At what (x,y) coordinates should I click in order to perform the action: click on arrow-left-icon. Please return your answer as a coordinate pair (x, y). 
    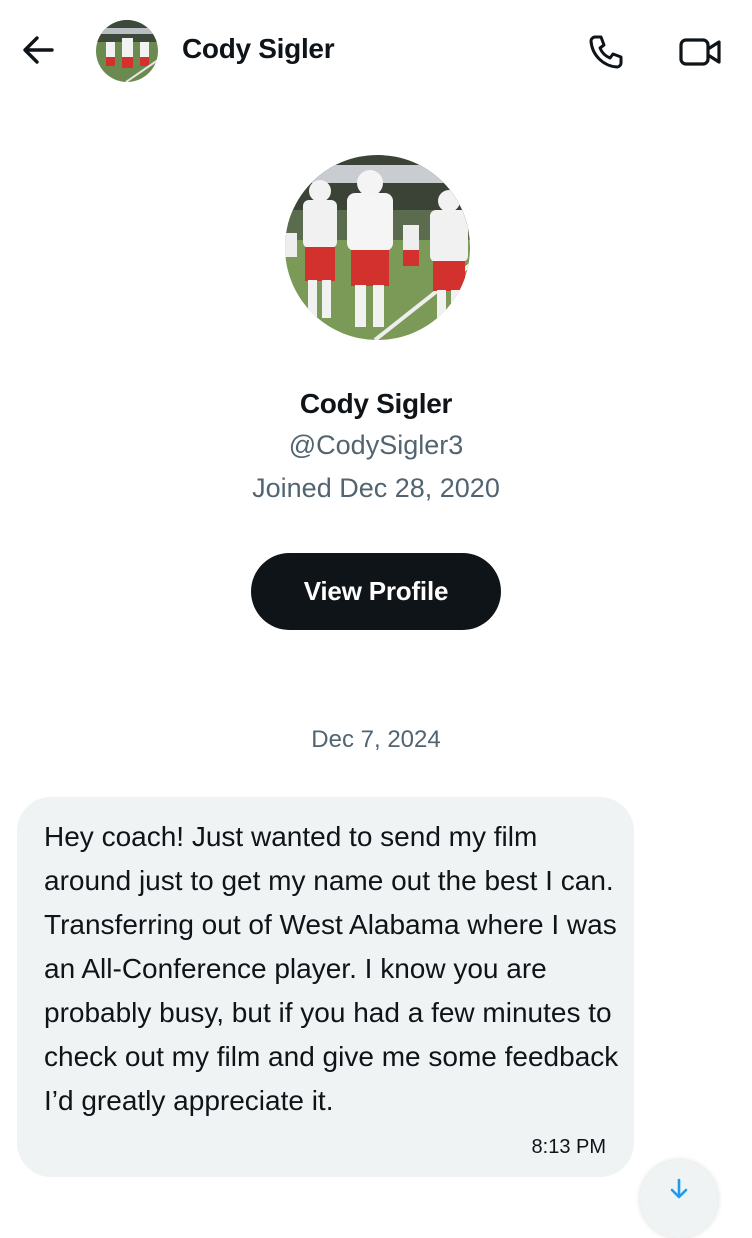
    Looking at the image, I should click on (38, 50).